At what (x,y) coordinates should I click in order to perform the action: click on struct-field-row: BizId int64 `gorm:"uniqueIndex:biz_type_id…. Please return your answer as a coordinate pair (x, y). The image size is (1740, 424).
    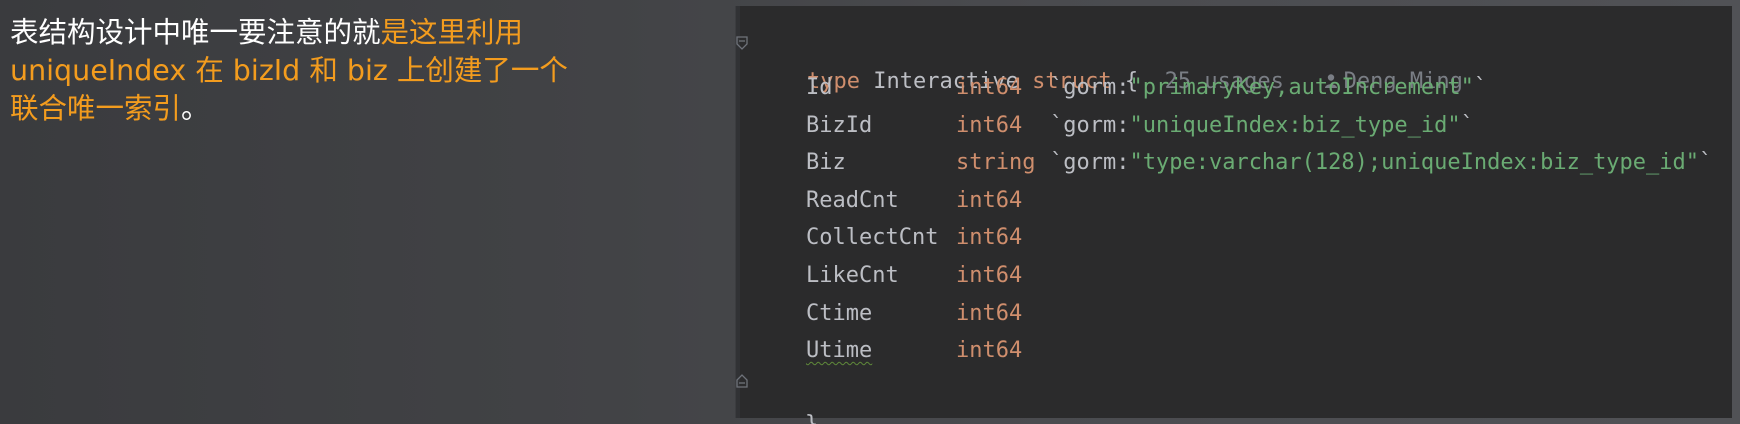
    Looking at the image, I should click on (1234, 126).